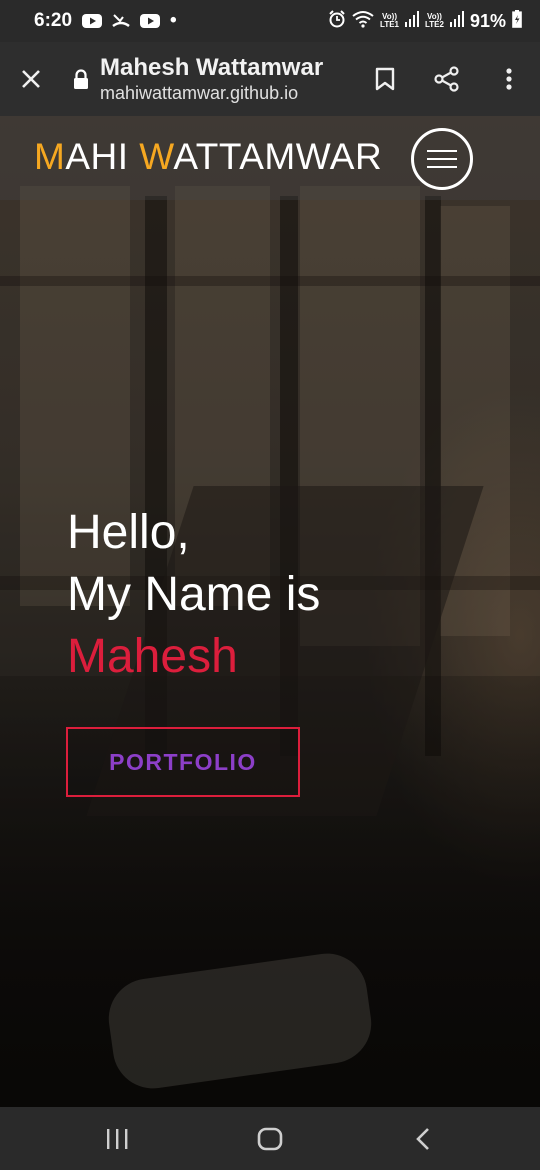  I want to click on share-button, so click(447, 79).